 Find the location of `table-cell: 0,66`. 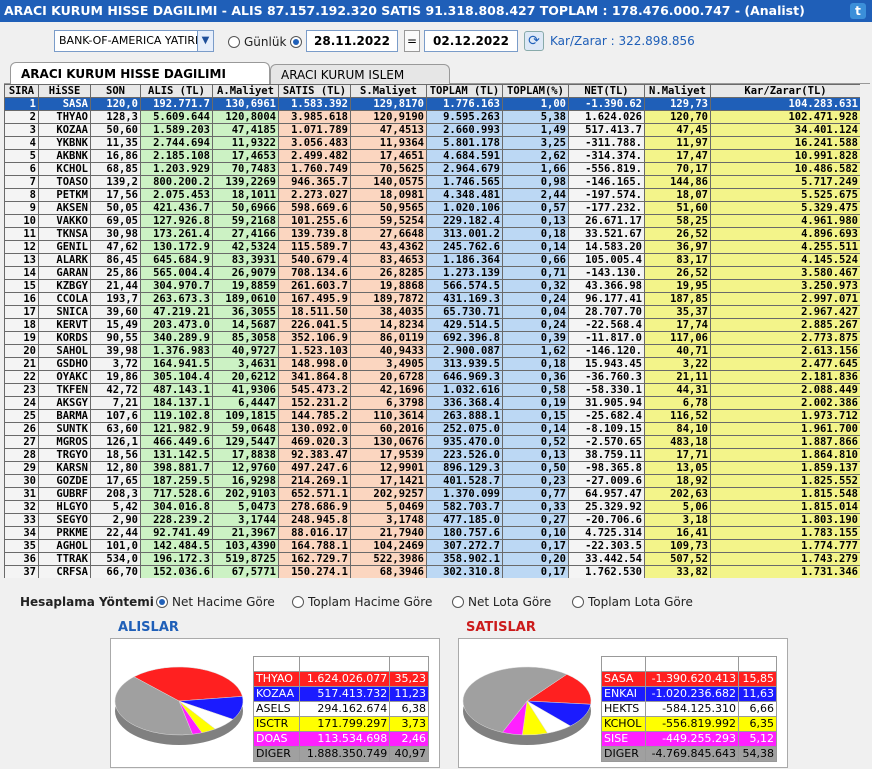

table-cell: 0,66 is located at coordinates (535, 260).